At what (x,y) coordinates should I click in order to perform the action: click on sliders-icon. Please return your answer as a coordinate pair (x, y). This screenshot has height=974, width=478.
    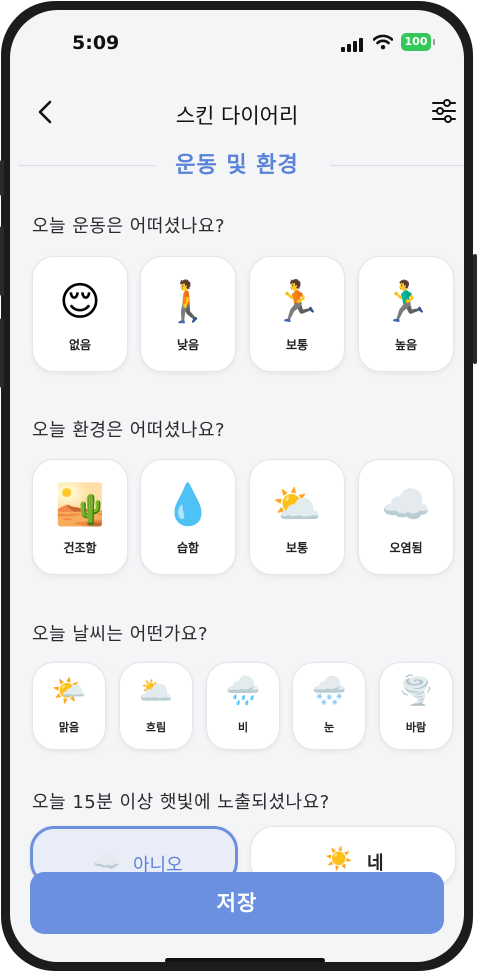
    Looking at the image, I should click on (444, 111).